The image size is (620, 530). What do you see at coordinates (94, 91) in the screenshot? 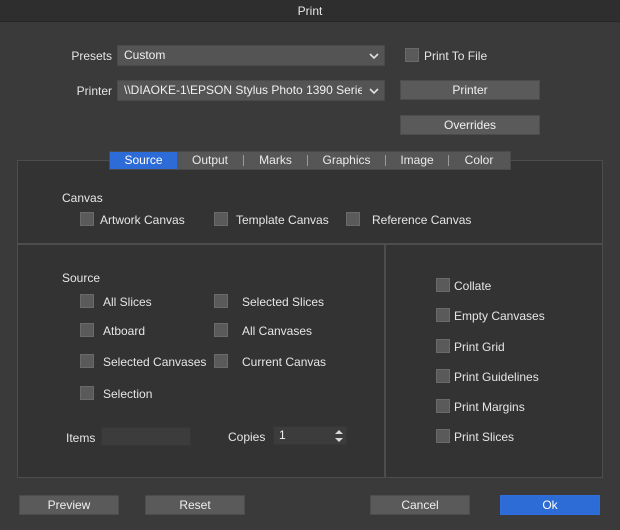
I see `printer-label: Printer` at bounding box center [94, 91].